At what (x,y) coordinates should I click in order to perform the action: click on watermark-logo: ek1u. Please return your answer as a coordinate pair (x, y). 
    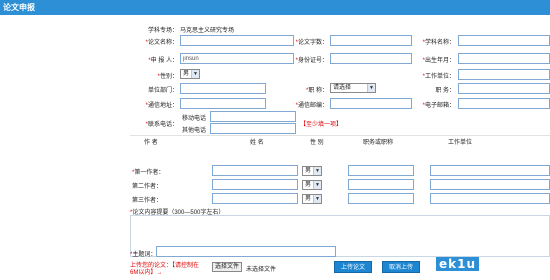
    Looking at the image, I should click on (458, 264).